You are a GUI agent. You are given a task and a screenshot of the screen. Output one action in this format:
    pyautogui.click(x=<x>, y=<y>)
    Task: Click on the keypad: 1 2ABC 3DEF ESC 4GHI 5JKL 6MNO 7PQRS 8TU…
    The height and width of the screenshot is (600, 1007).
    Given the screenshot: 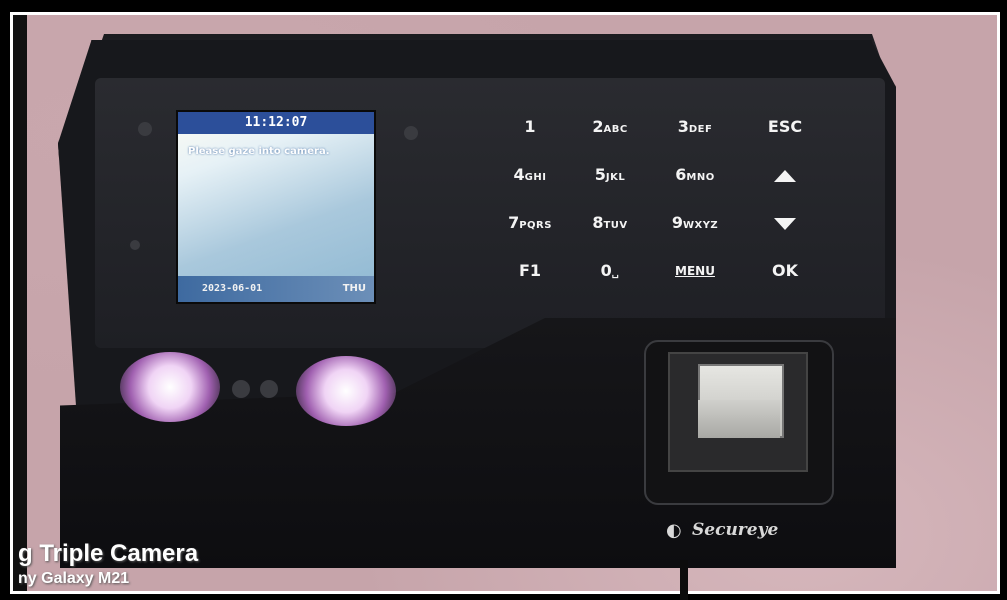 What is the action you would take?
    pyautogui.click(x=670, y=203)
    